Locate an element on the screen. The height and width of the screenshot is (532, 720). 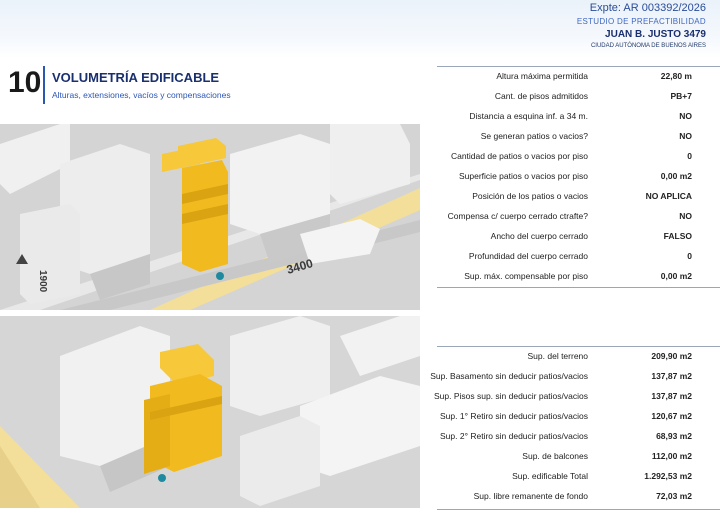
table-row: Profundidad del cuerpo cerrado 0 is located at coordinates (580, 256).